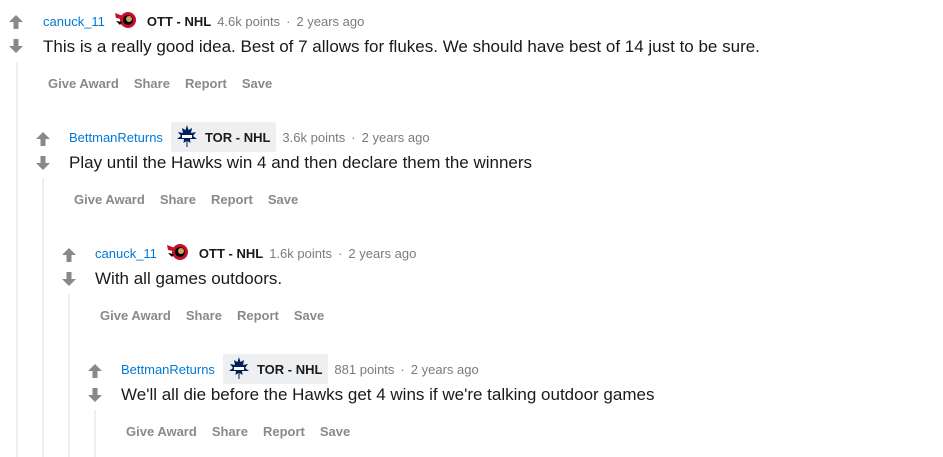 The height and width of the screenshot is (457, 943). I want to click on points: 4.6k points, so click(249, 21).